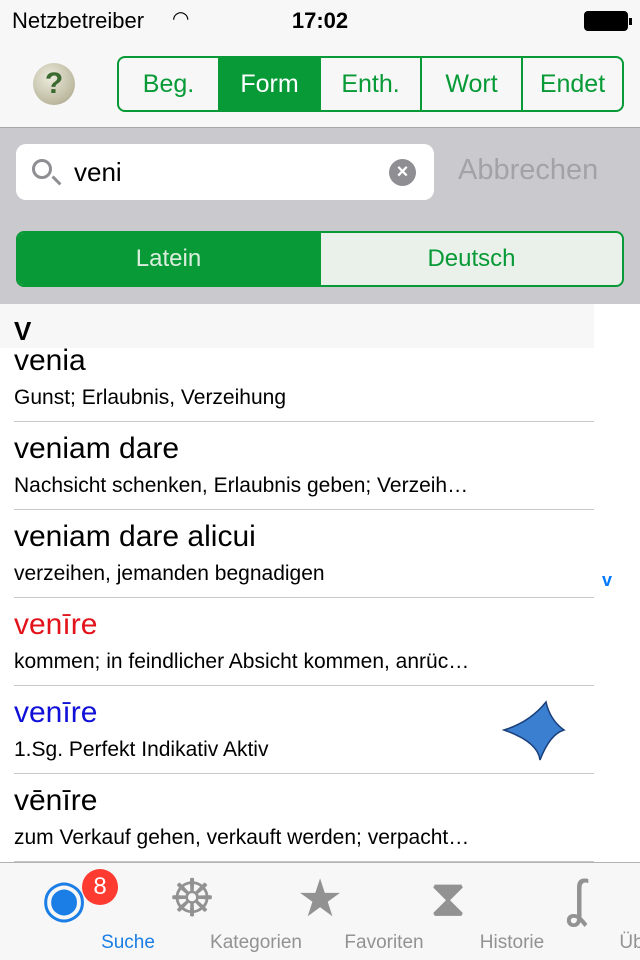  Describe the element at coordinates (528, 170) in the screenshot. I see `cancel-button: Abbrechen` at that location.